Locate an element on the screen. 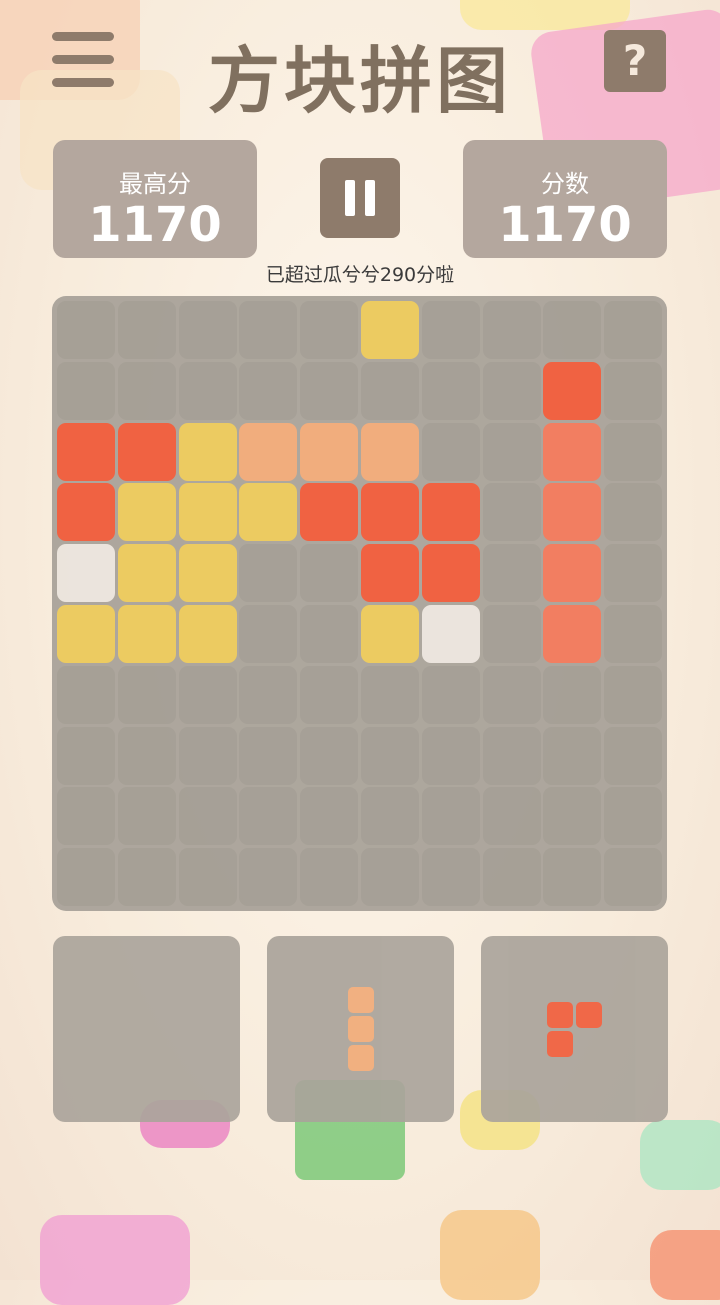 This screenshot has width=720, height=1305. board-block-white is located at coordinates (86, 573).